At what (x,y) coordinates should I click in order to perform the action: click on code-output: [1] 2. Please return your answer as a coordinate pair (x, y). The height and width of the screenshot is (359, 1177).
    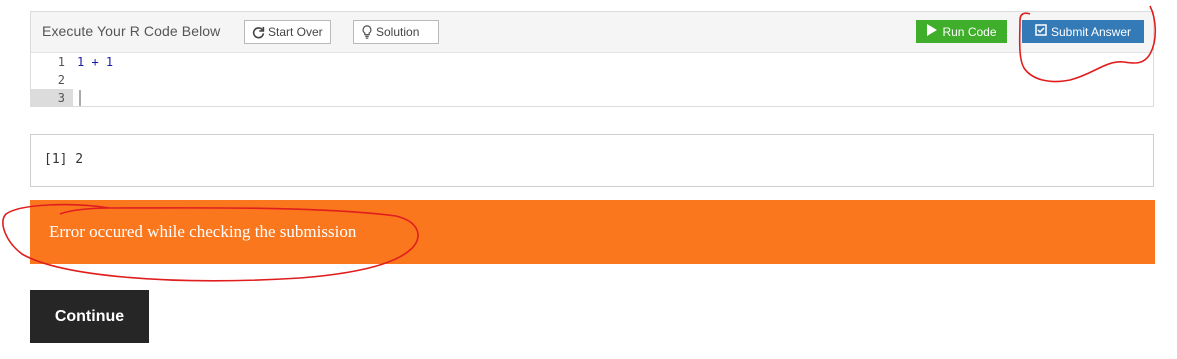
    Looking at the image, I should click on (592, 160).